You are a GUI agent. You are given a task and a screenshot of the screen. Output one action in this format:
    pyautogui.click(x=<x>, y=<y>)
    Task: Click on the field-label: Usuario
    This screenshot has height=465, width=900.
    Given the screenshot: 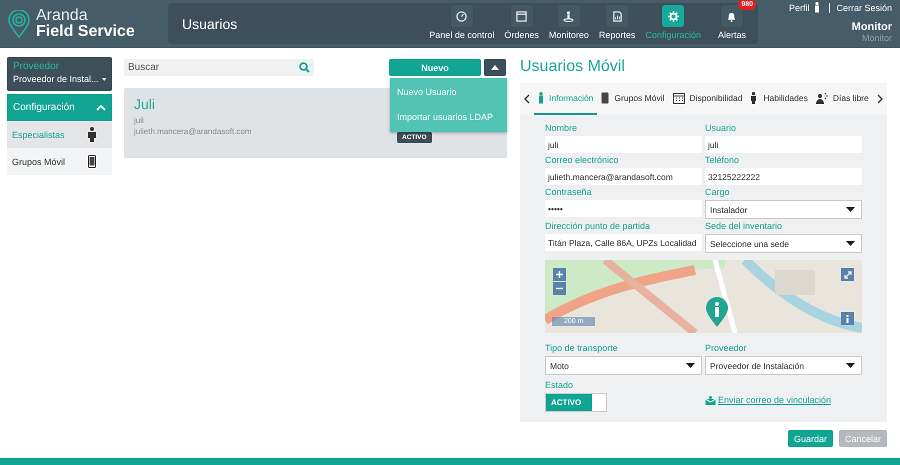 What is the action you would take?
    pyautogui.click(x=721, y=128)
    